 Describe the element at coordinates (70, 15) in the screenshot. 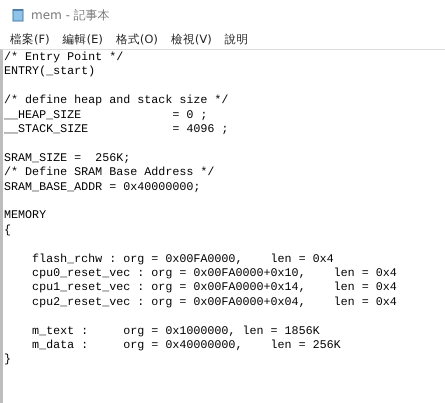

I see `window-title: mem - 記事本` at that location.